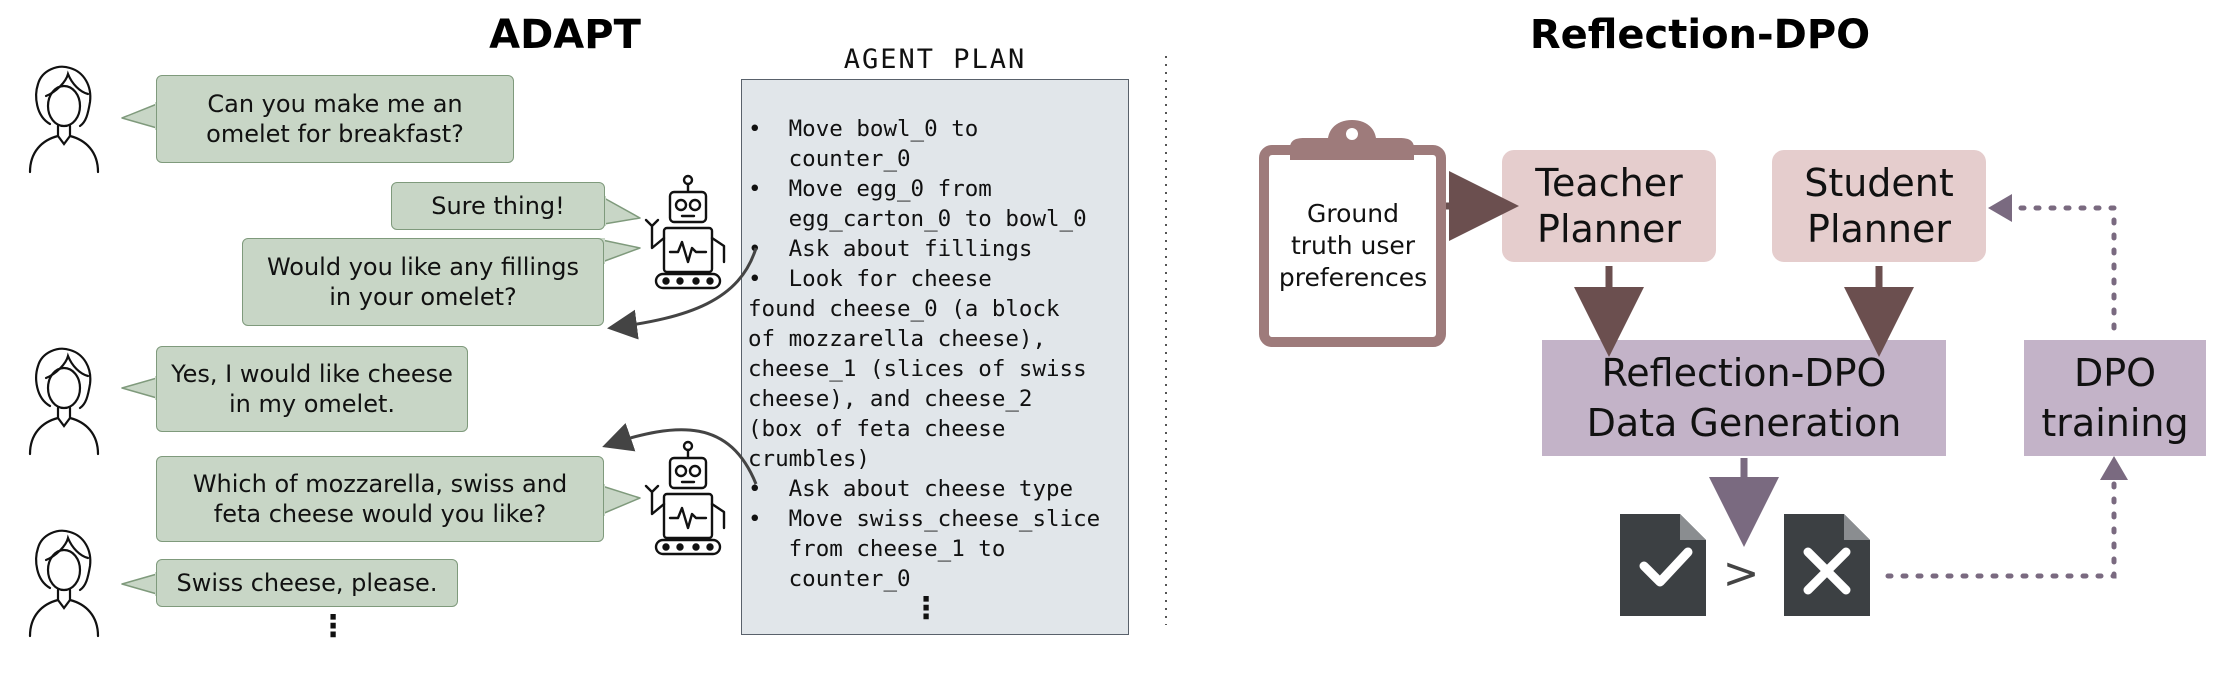  I want to click on plan-line: • Look for cheese, so click(870, 279).